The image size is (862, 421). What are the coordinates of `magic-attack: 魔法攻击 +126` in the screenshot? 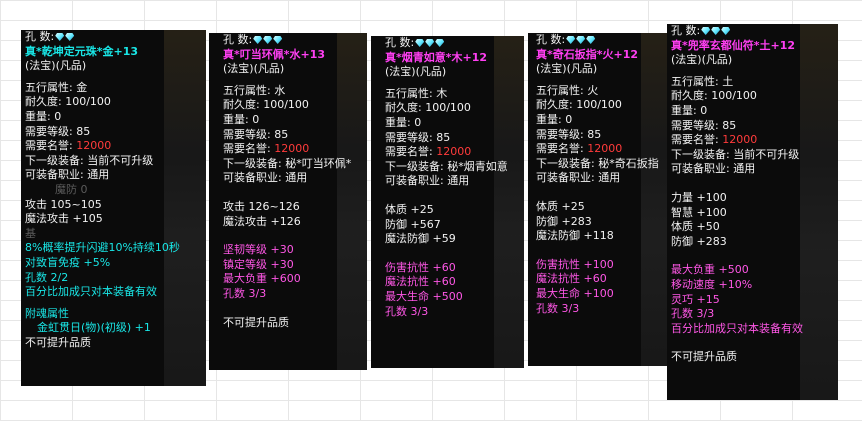 It's located at (262, 221).